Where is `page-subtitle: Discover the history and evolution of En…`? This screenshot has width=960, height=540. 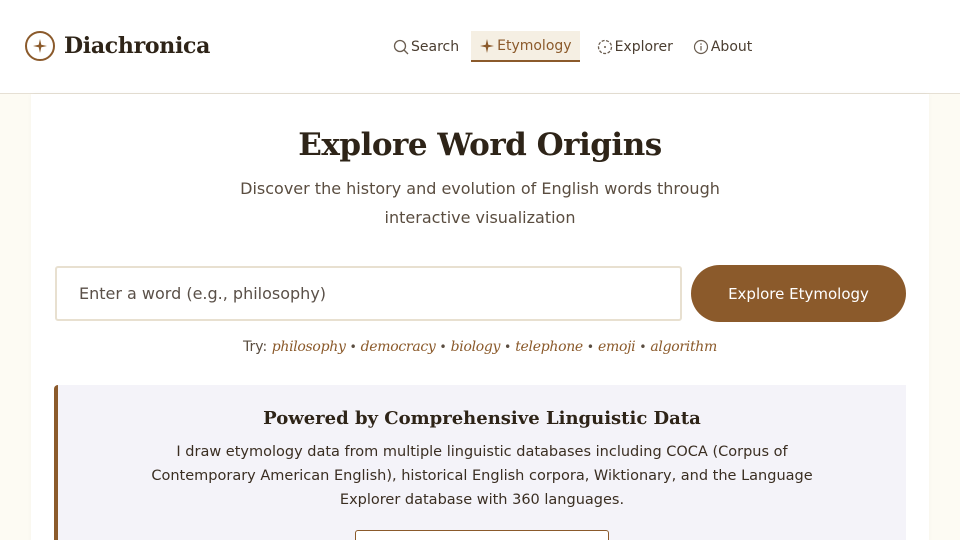
page-subtitle: Discover the history and evolution of En… is located at coordinates (480, 203).